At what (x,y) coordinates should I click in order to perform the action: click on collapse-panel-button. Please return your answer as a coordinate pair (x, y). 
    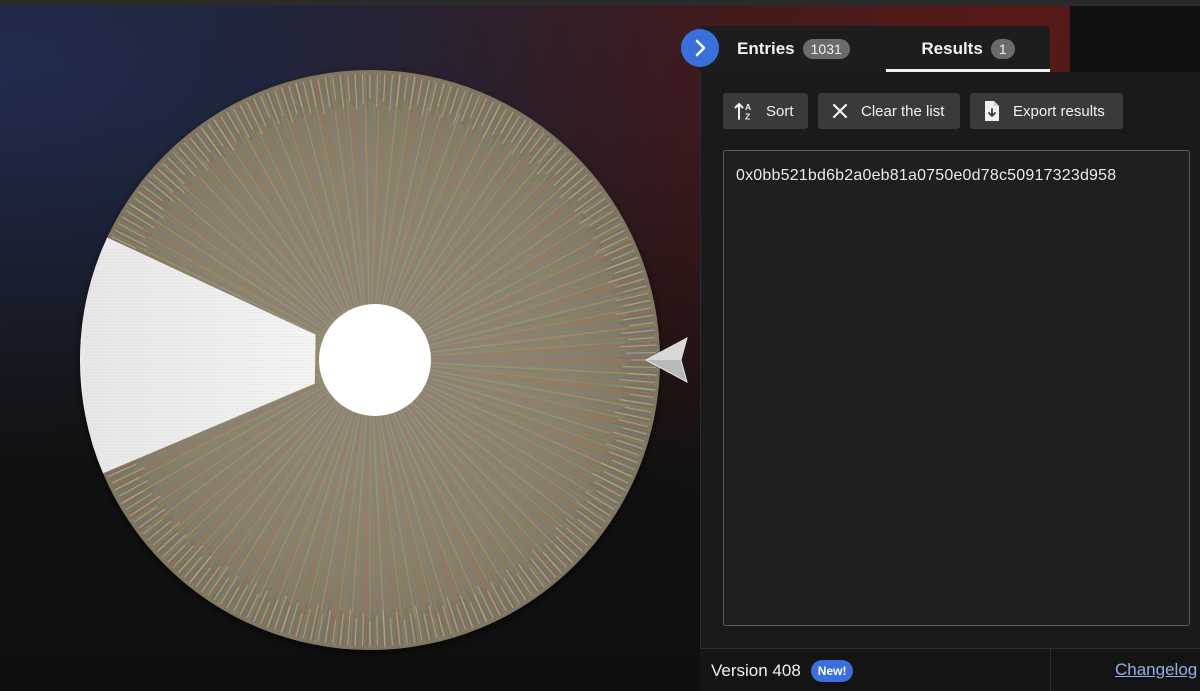
    Looking at the image, I should click on (700, 48).